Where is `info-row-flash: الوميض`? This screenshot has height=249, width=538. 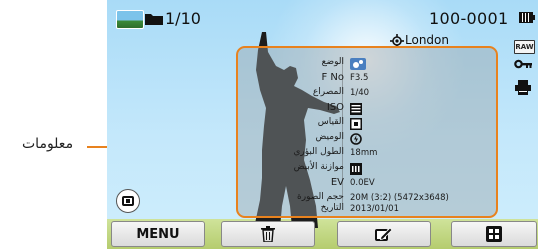 info-row-flash: الوميض is located at coordinates (367, 139).